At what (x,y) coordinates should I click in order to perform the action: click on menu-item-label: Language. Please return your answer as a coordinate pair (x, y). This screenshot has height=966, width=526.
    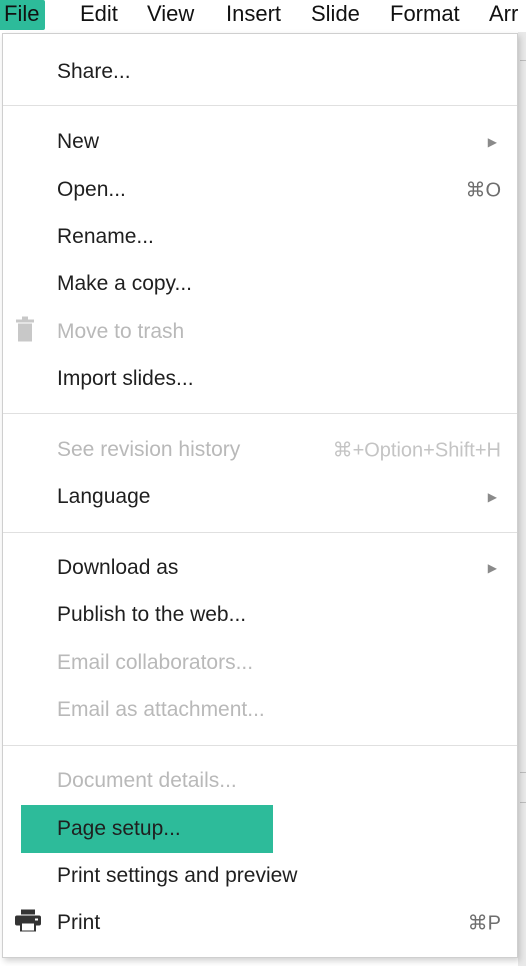
    Looking at the image, I should click on (104, 496).